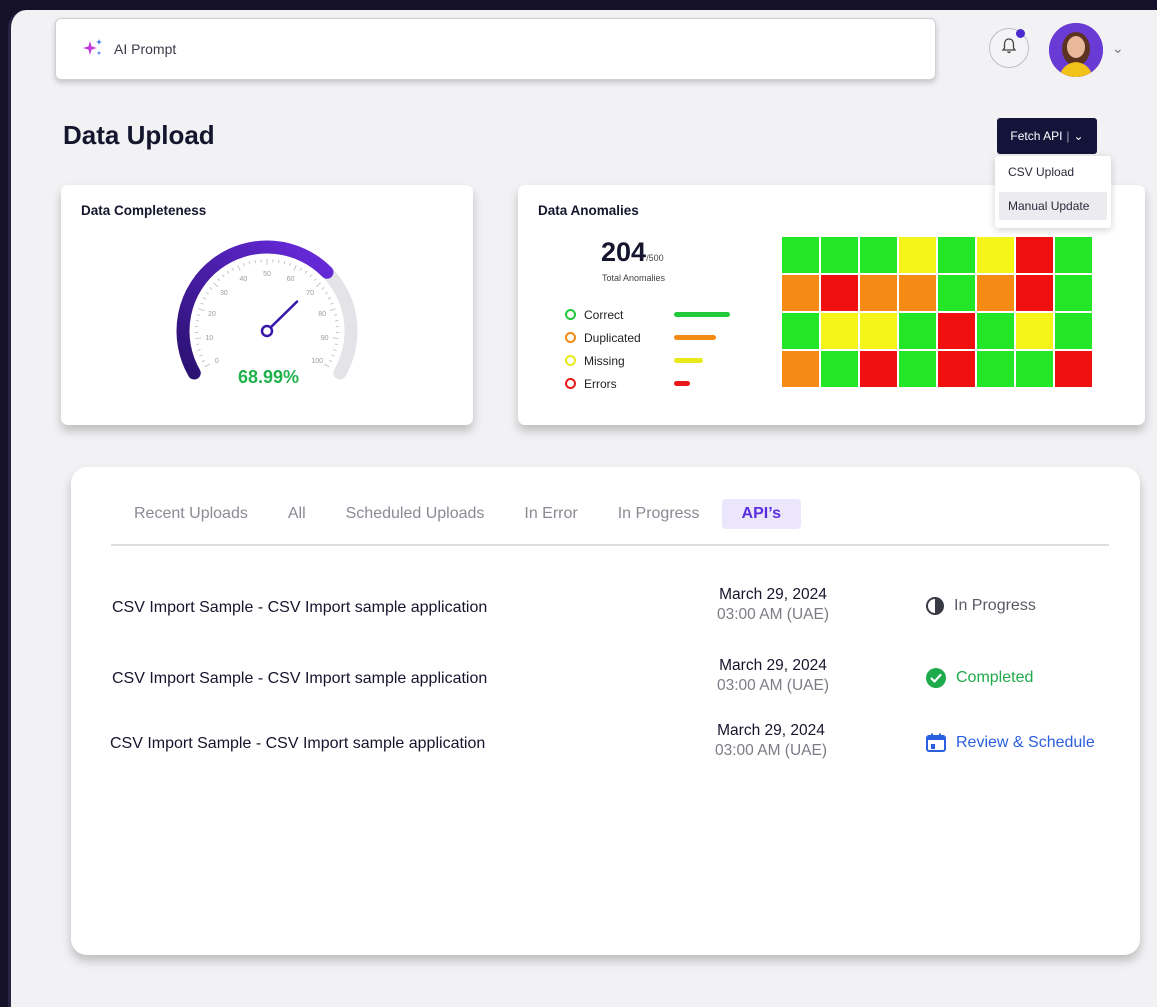 Image resolution: width=1157 pixels, height=1007 pixels. I want to click on upload-status: Completed, so click(979, 678).